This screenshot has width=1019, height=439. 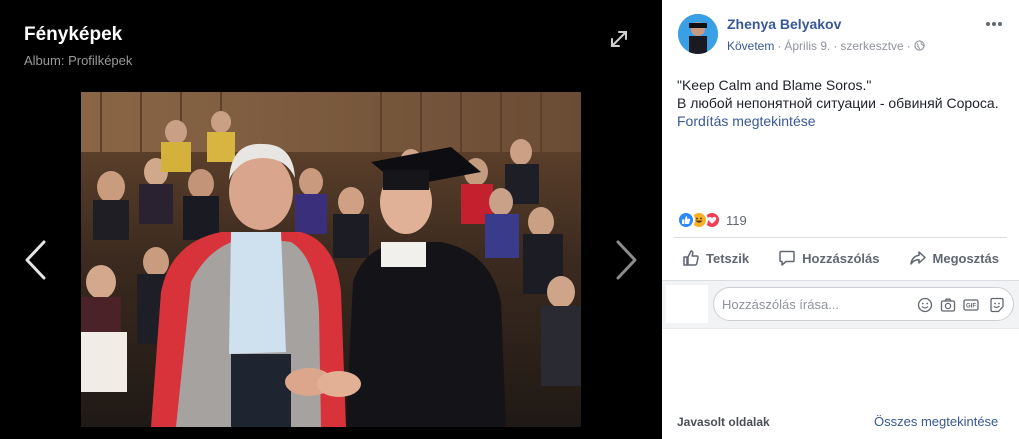 What do you see at coordinates (917, 258) in the screenshot?
I see `share-icon` at bounding box center [917, 258].